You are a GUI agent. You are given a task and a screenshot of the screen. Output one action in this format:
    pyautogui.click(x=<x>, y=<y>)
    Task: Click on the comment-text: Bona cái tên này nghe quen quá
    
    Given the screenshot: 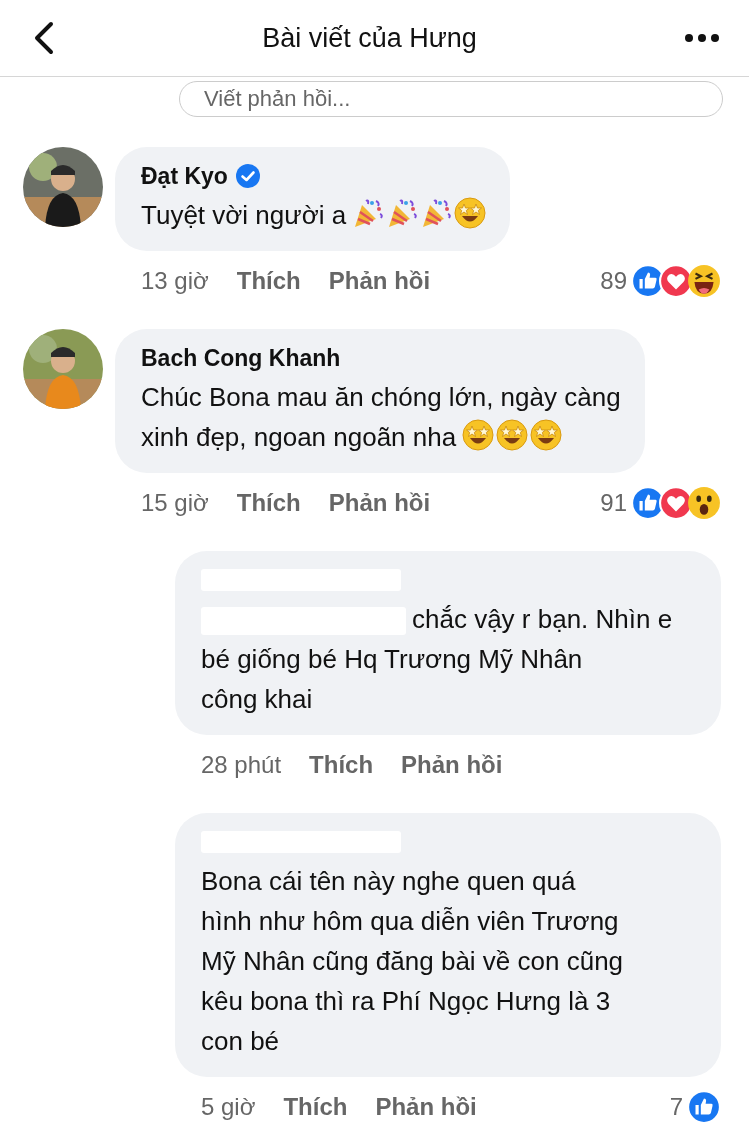 What is the action you would take?
    pyautogui.click(x=388, y=881)
    